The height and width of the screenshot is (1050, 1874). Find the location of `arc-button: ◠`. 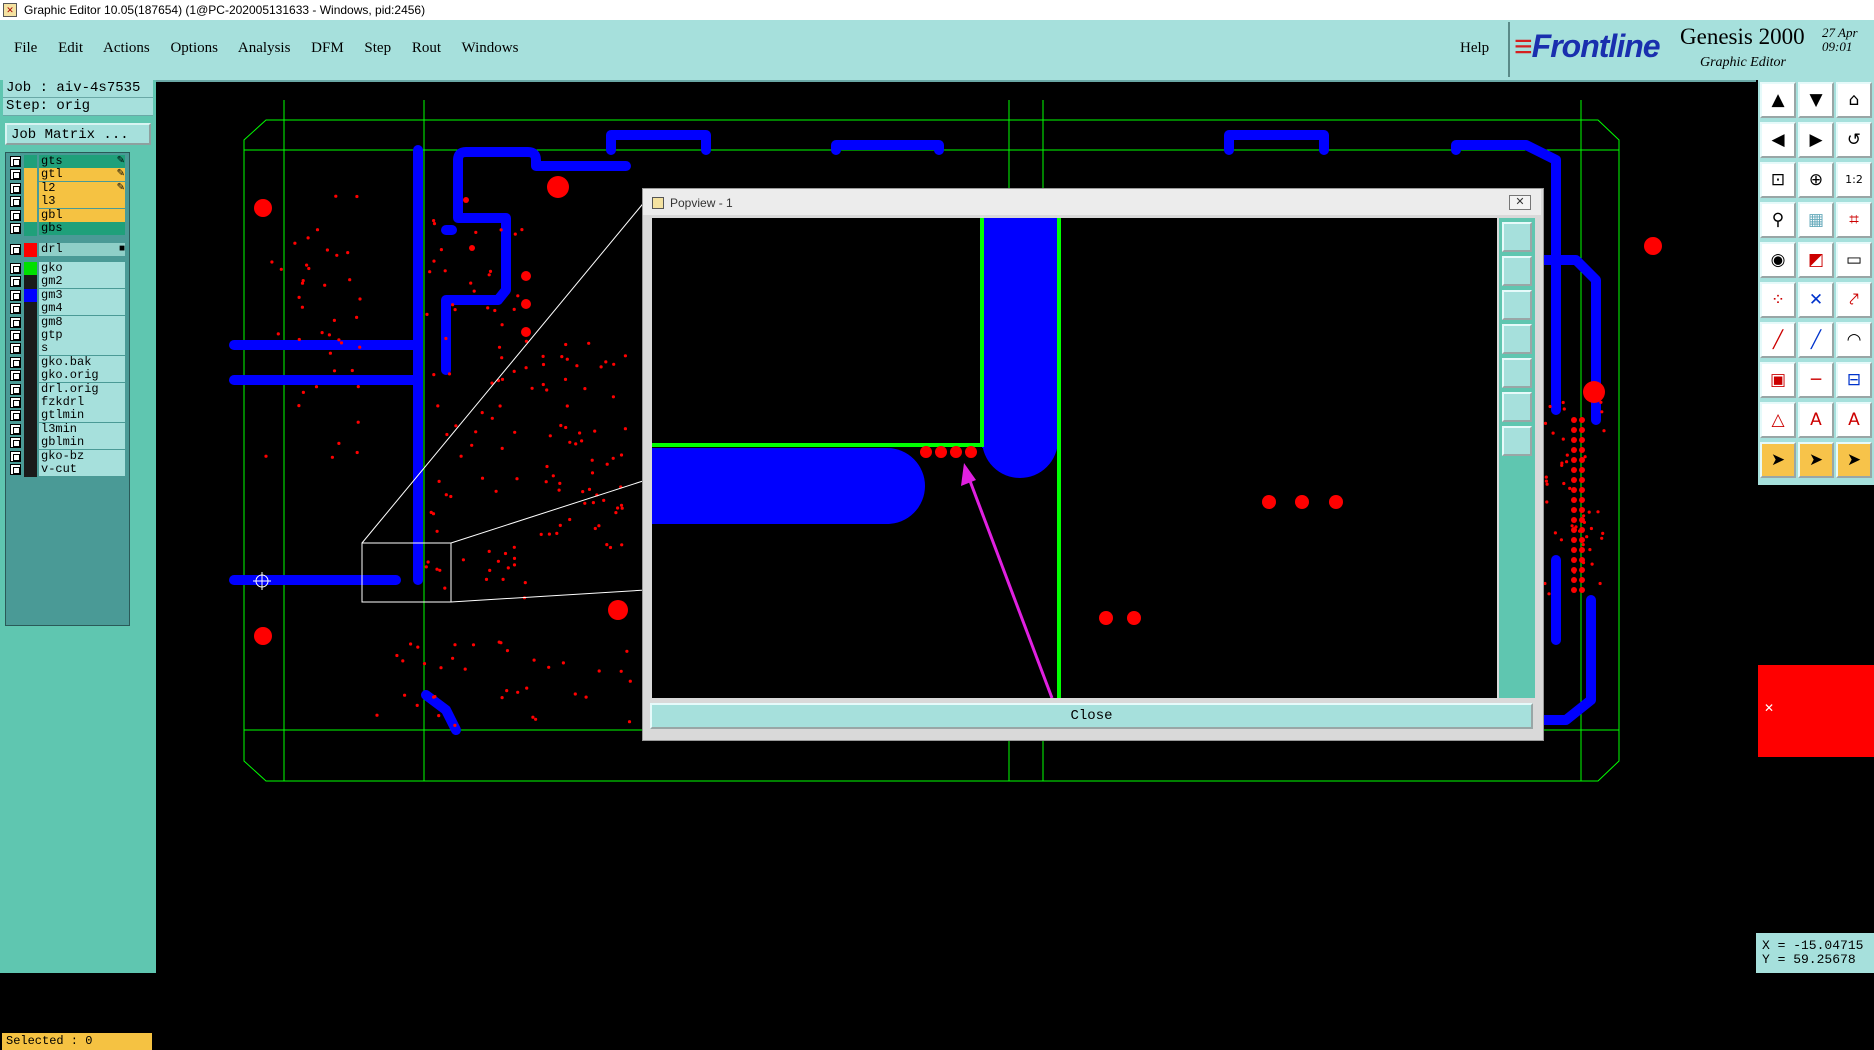

arc-button: ◠ is located at coordinates (1854, 340).